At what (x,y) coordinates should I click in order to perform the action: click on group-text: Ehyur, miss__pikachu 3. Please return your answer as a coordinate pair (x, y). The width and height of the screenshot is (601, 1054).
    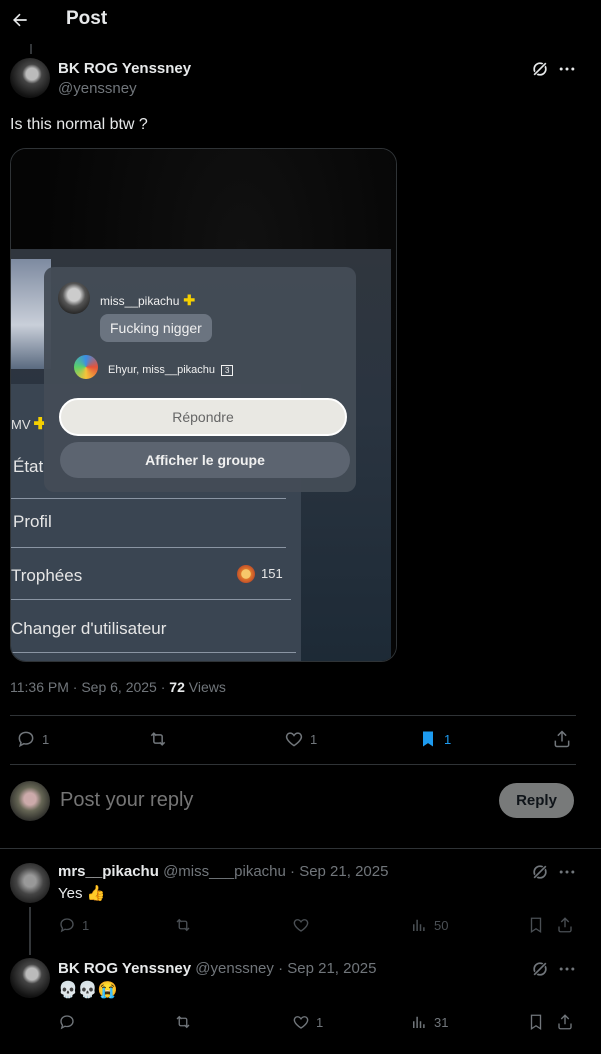
    Looking at the image, I should click on (171, 370).